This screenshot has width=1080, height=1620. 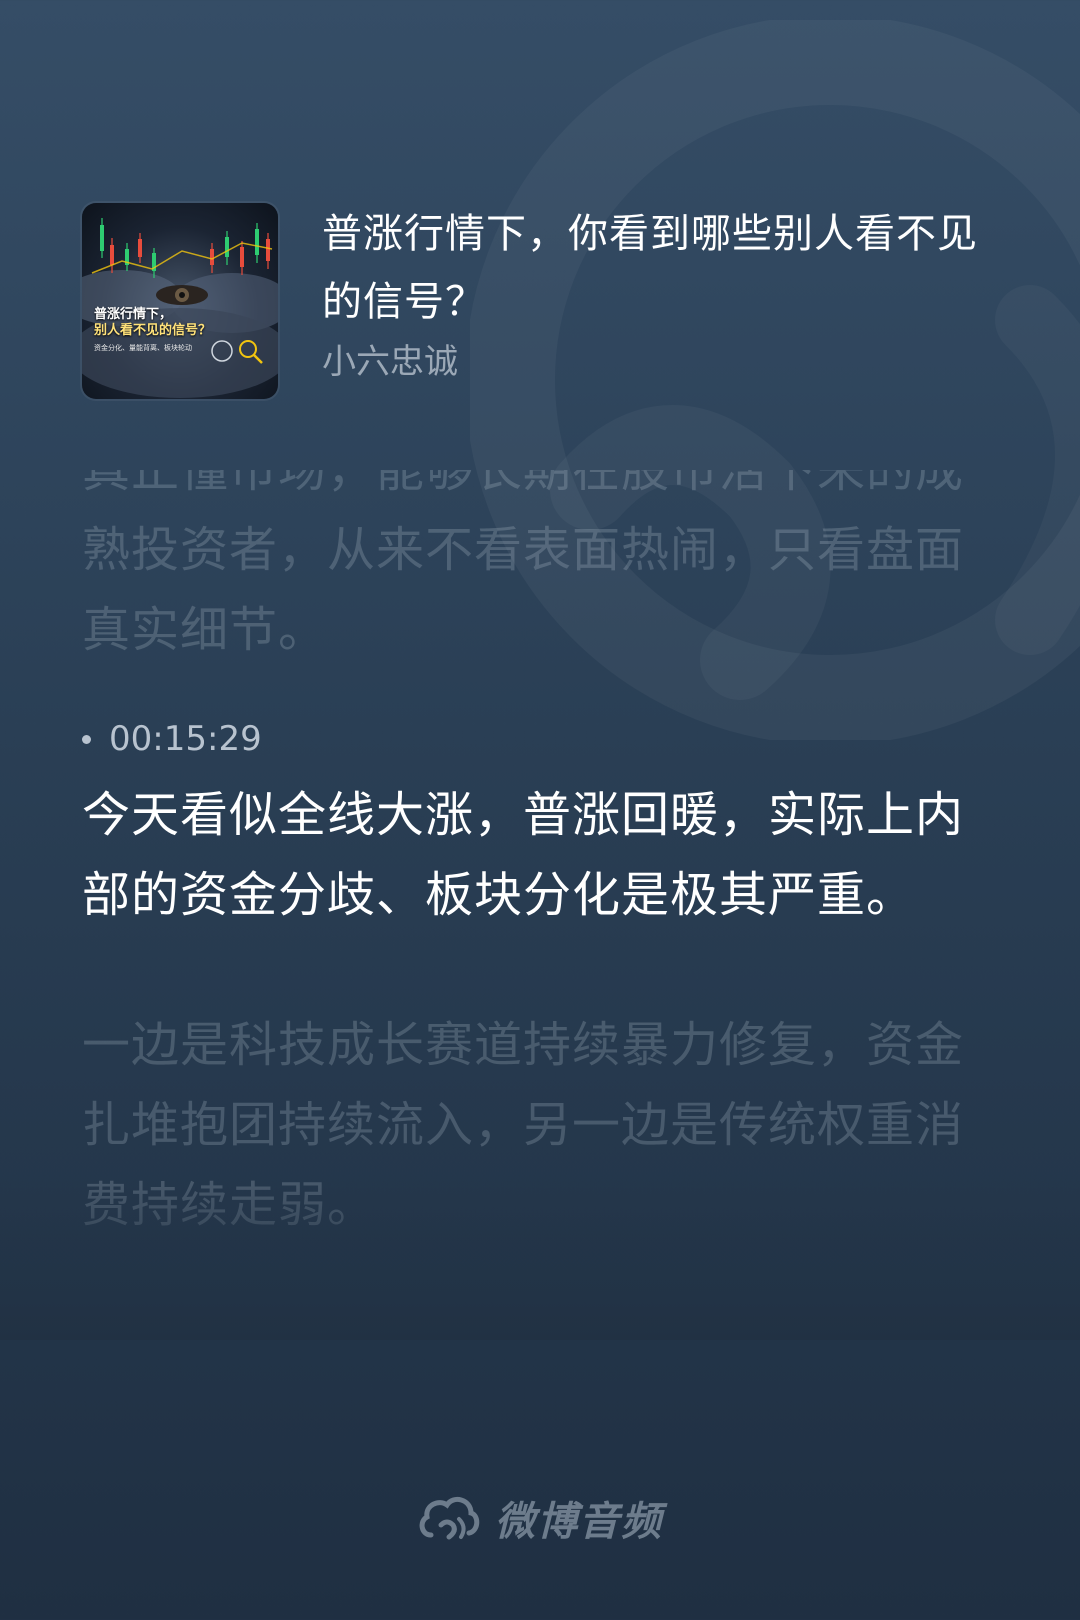 What do you see at coordinates (86, 739) in the screenshot?
I see `timestamp-dot-icon` at bounding box center [86, 739].